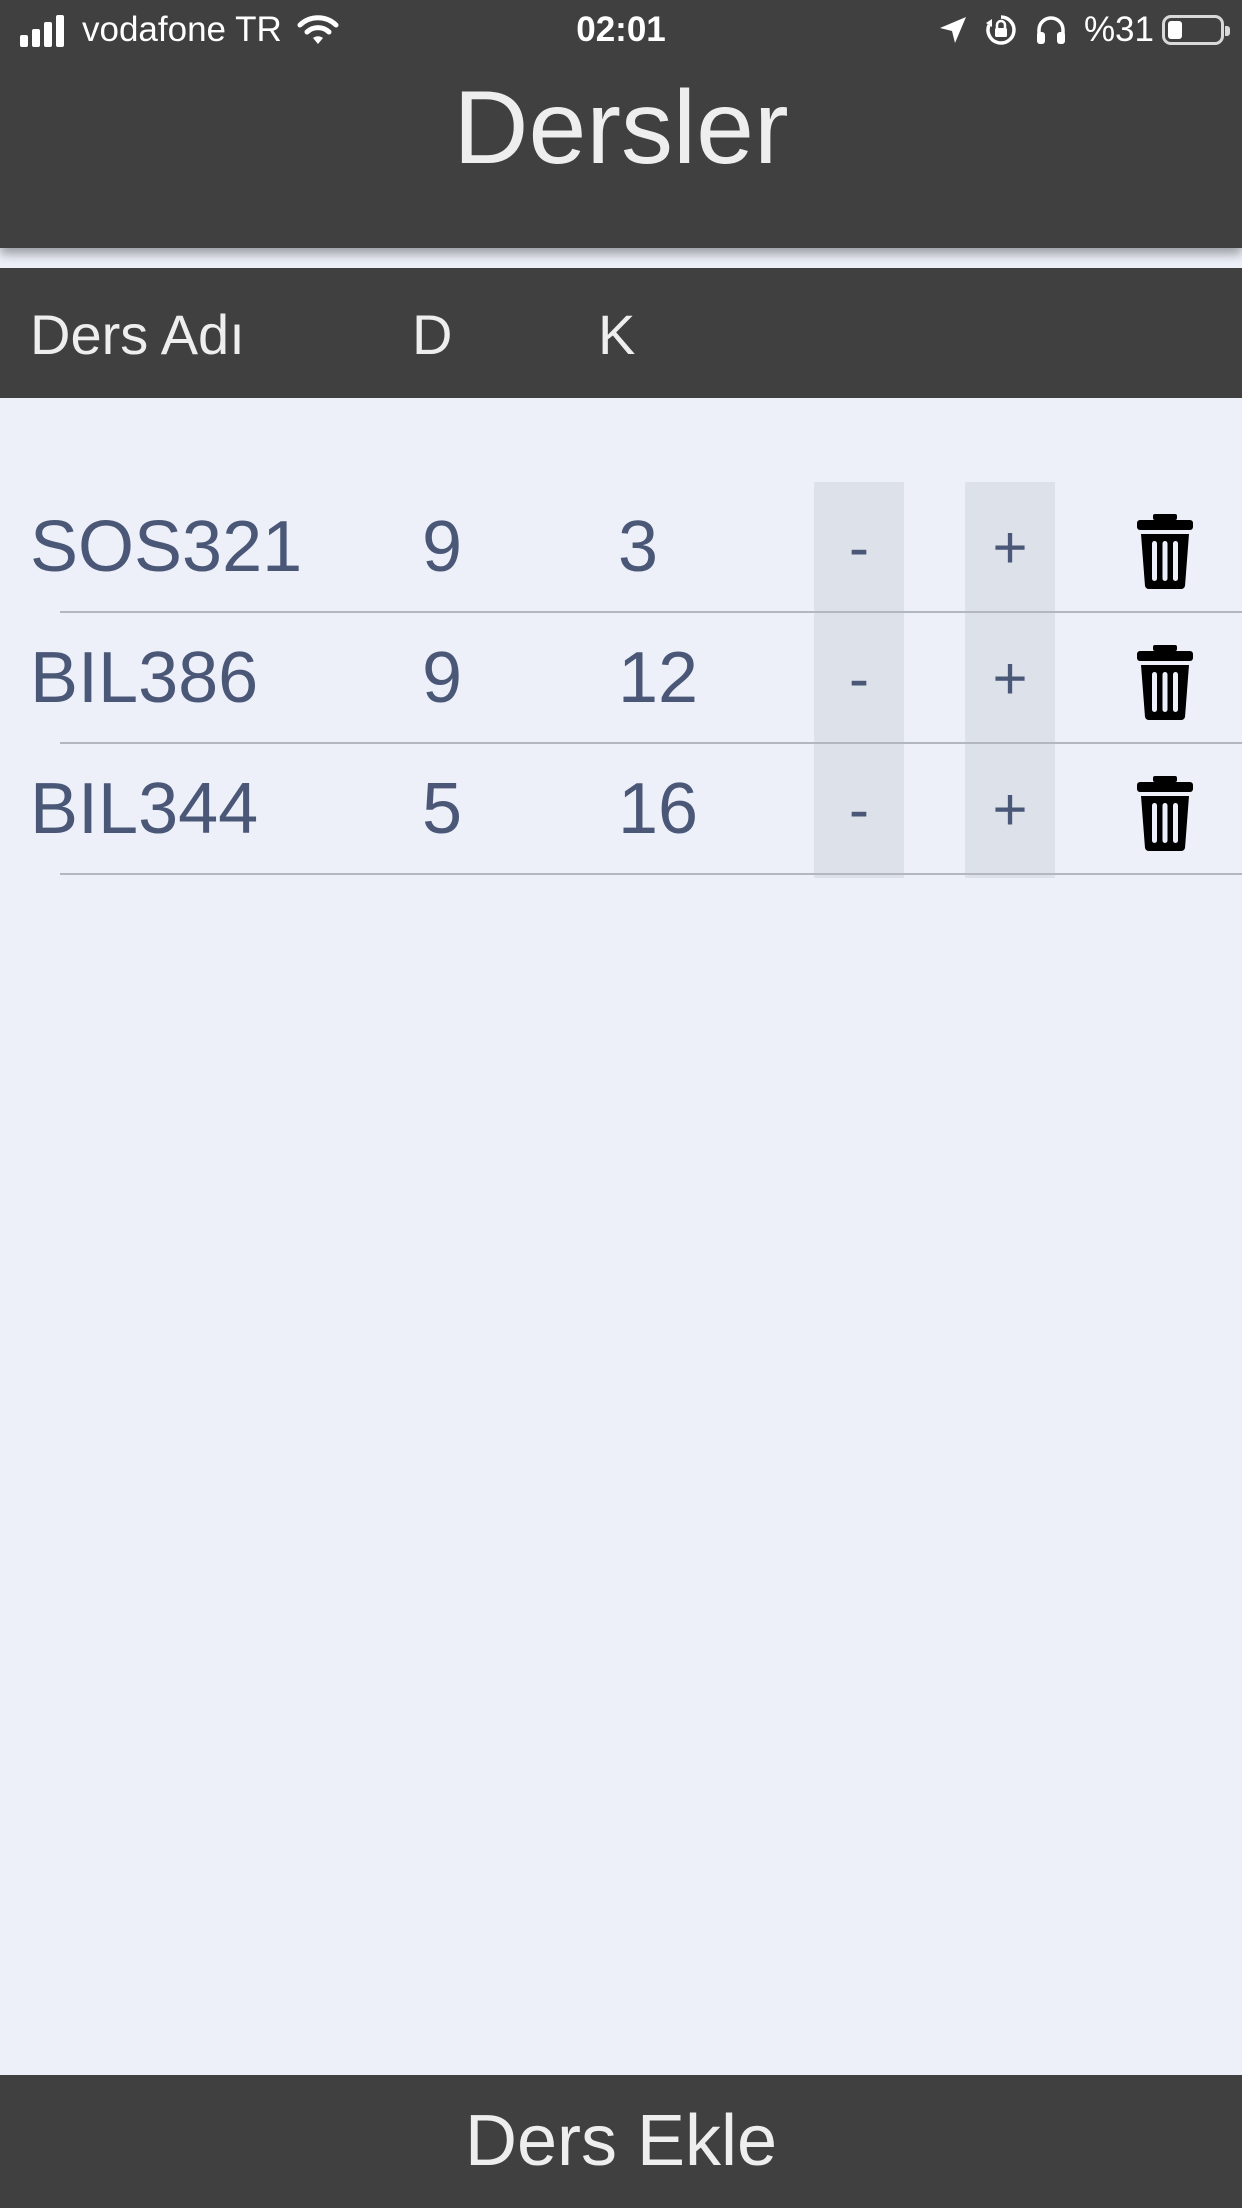 This screenshot has width=1242, height=2208. I want to click on column-header-k: K, so click(617, 334).